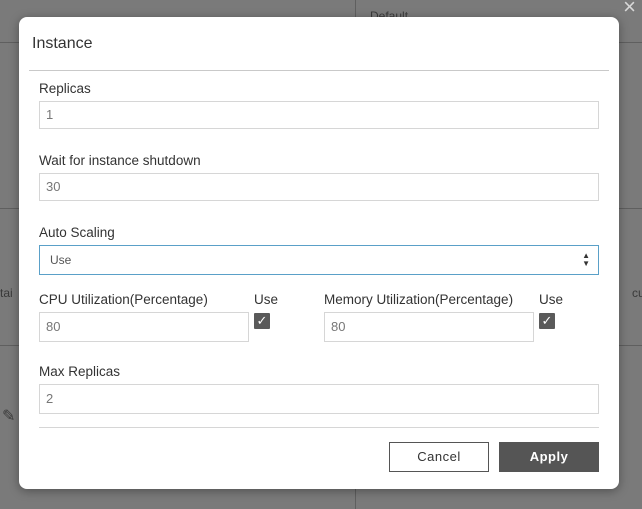 The height and width of the screenshot is (509, 642). I want to click on cpu-use-label: Use, so click(266, 299).